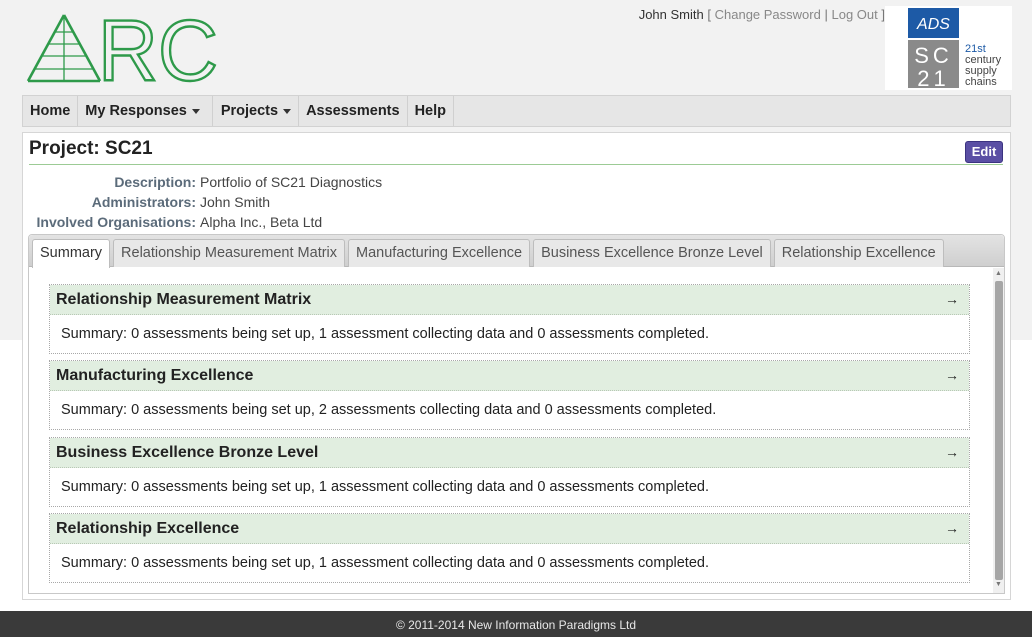 The width and height of the screenshot is (1032, 637). I want to click on meta-administrators: Administrators: John Smith, so click(146, 202).